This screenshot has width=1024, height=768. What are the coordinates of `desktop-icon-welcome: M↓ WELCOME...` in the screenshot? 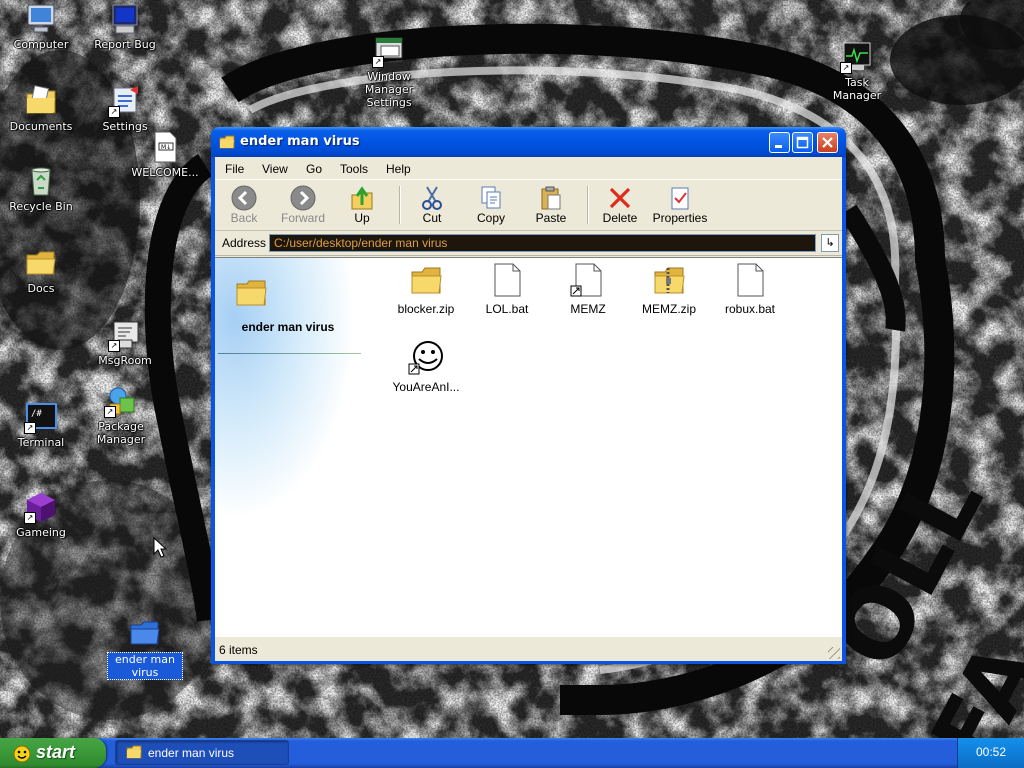 It's located at (165, 154).